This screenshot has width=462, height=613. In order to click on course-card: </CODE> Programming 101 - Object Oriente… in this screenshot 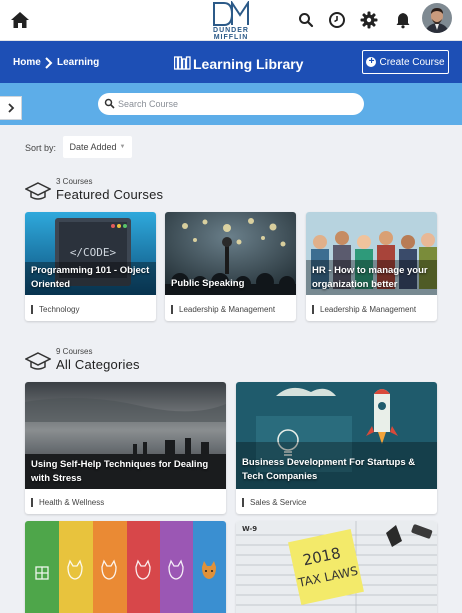, I will do `click(90, 266)`.